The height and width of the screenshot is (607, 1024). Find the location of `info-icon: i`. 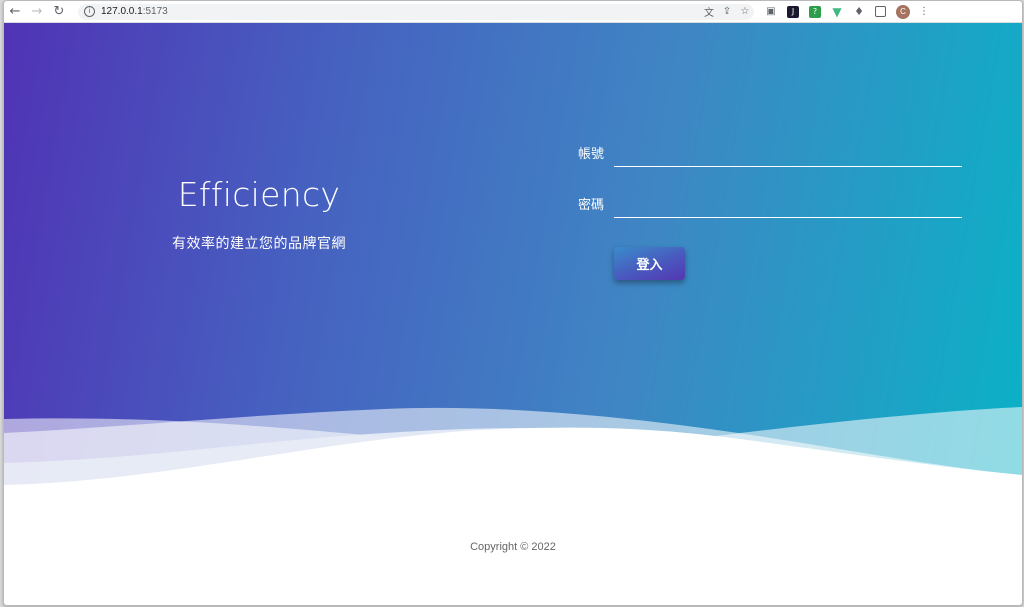

info-icon: i is located at coordinates (89, 11).